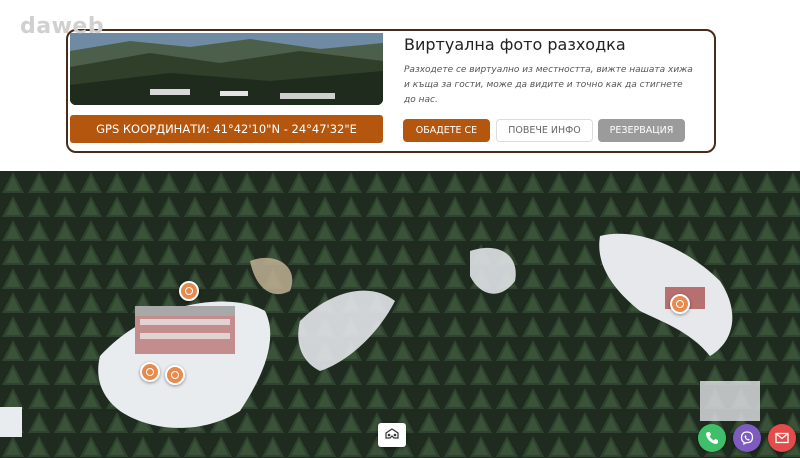 Image resolution: width=800 pixels, height=458 pixels. Describe the element at coordinates (747, 438) in the screenshot. I see `viber-icon` at that location.